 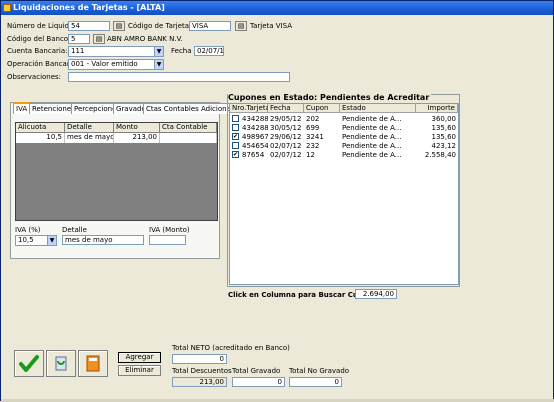 What do you see at coordinates (89, 138) in the screenshot?
I see `cell-detalle: mes de mayo` at bounding box center [89, 138].